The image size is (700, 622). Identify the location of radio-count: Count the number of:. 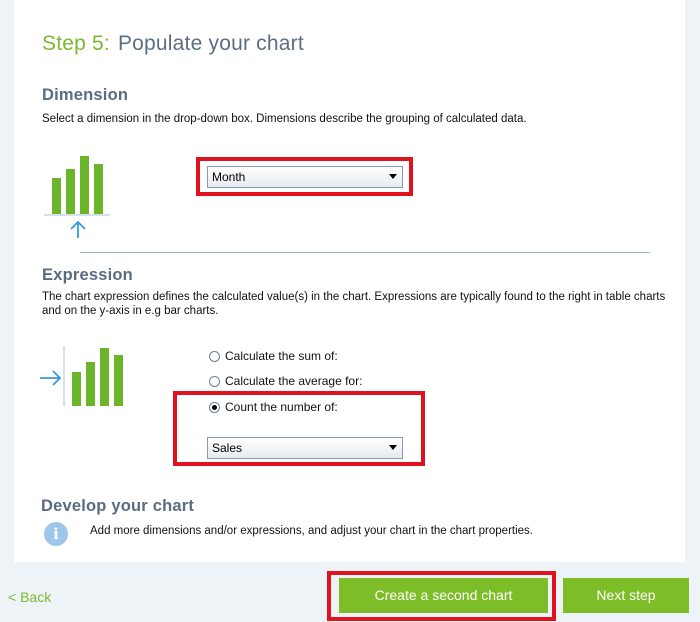
(273, 407).